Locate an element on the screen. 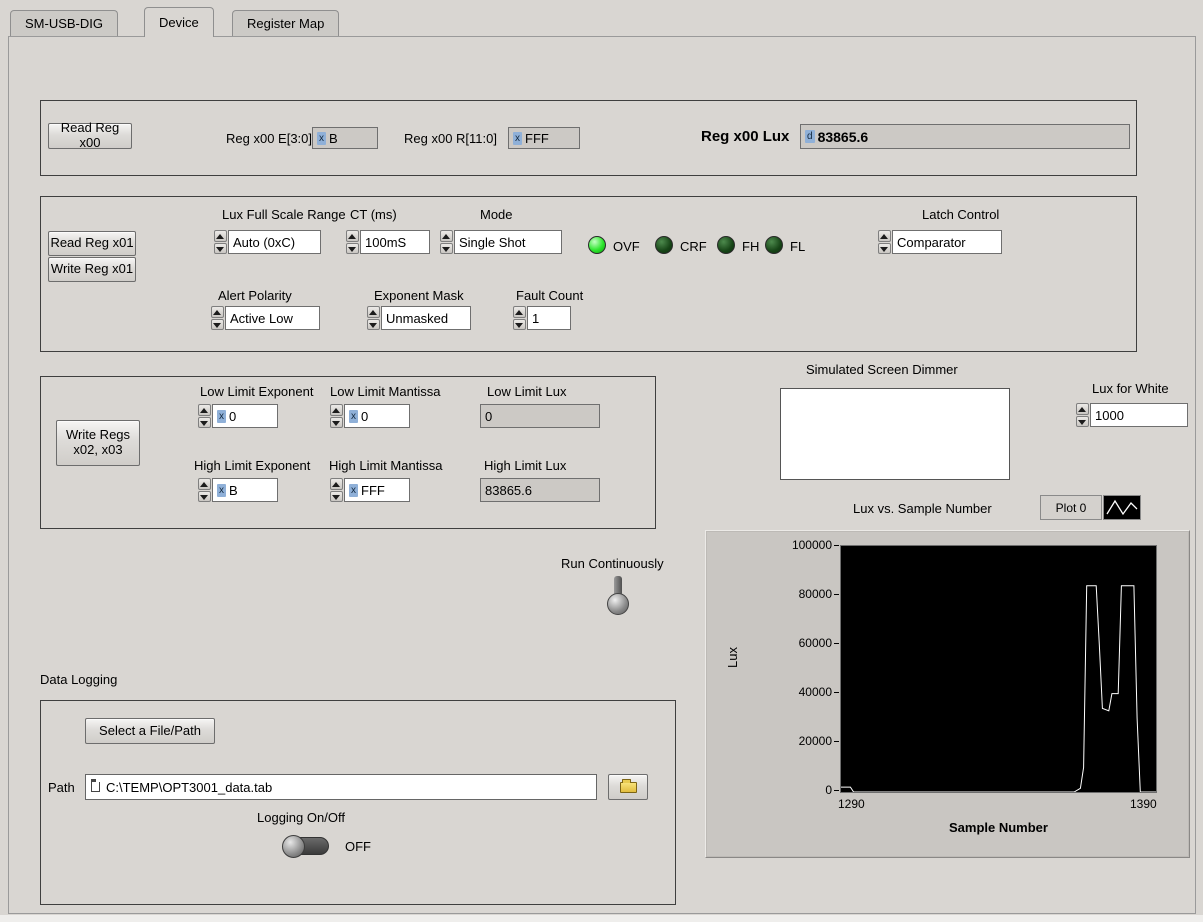  high-limit-mantissa-spinner is located at coordinates (336, 490).